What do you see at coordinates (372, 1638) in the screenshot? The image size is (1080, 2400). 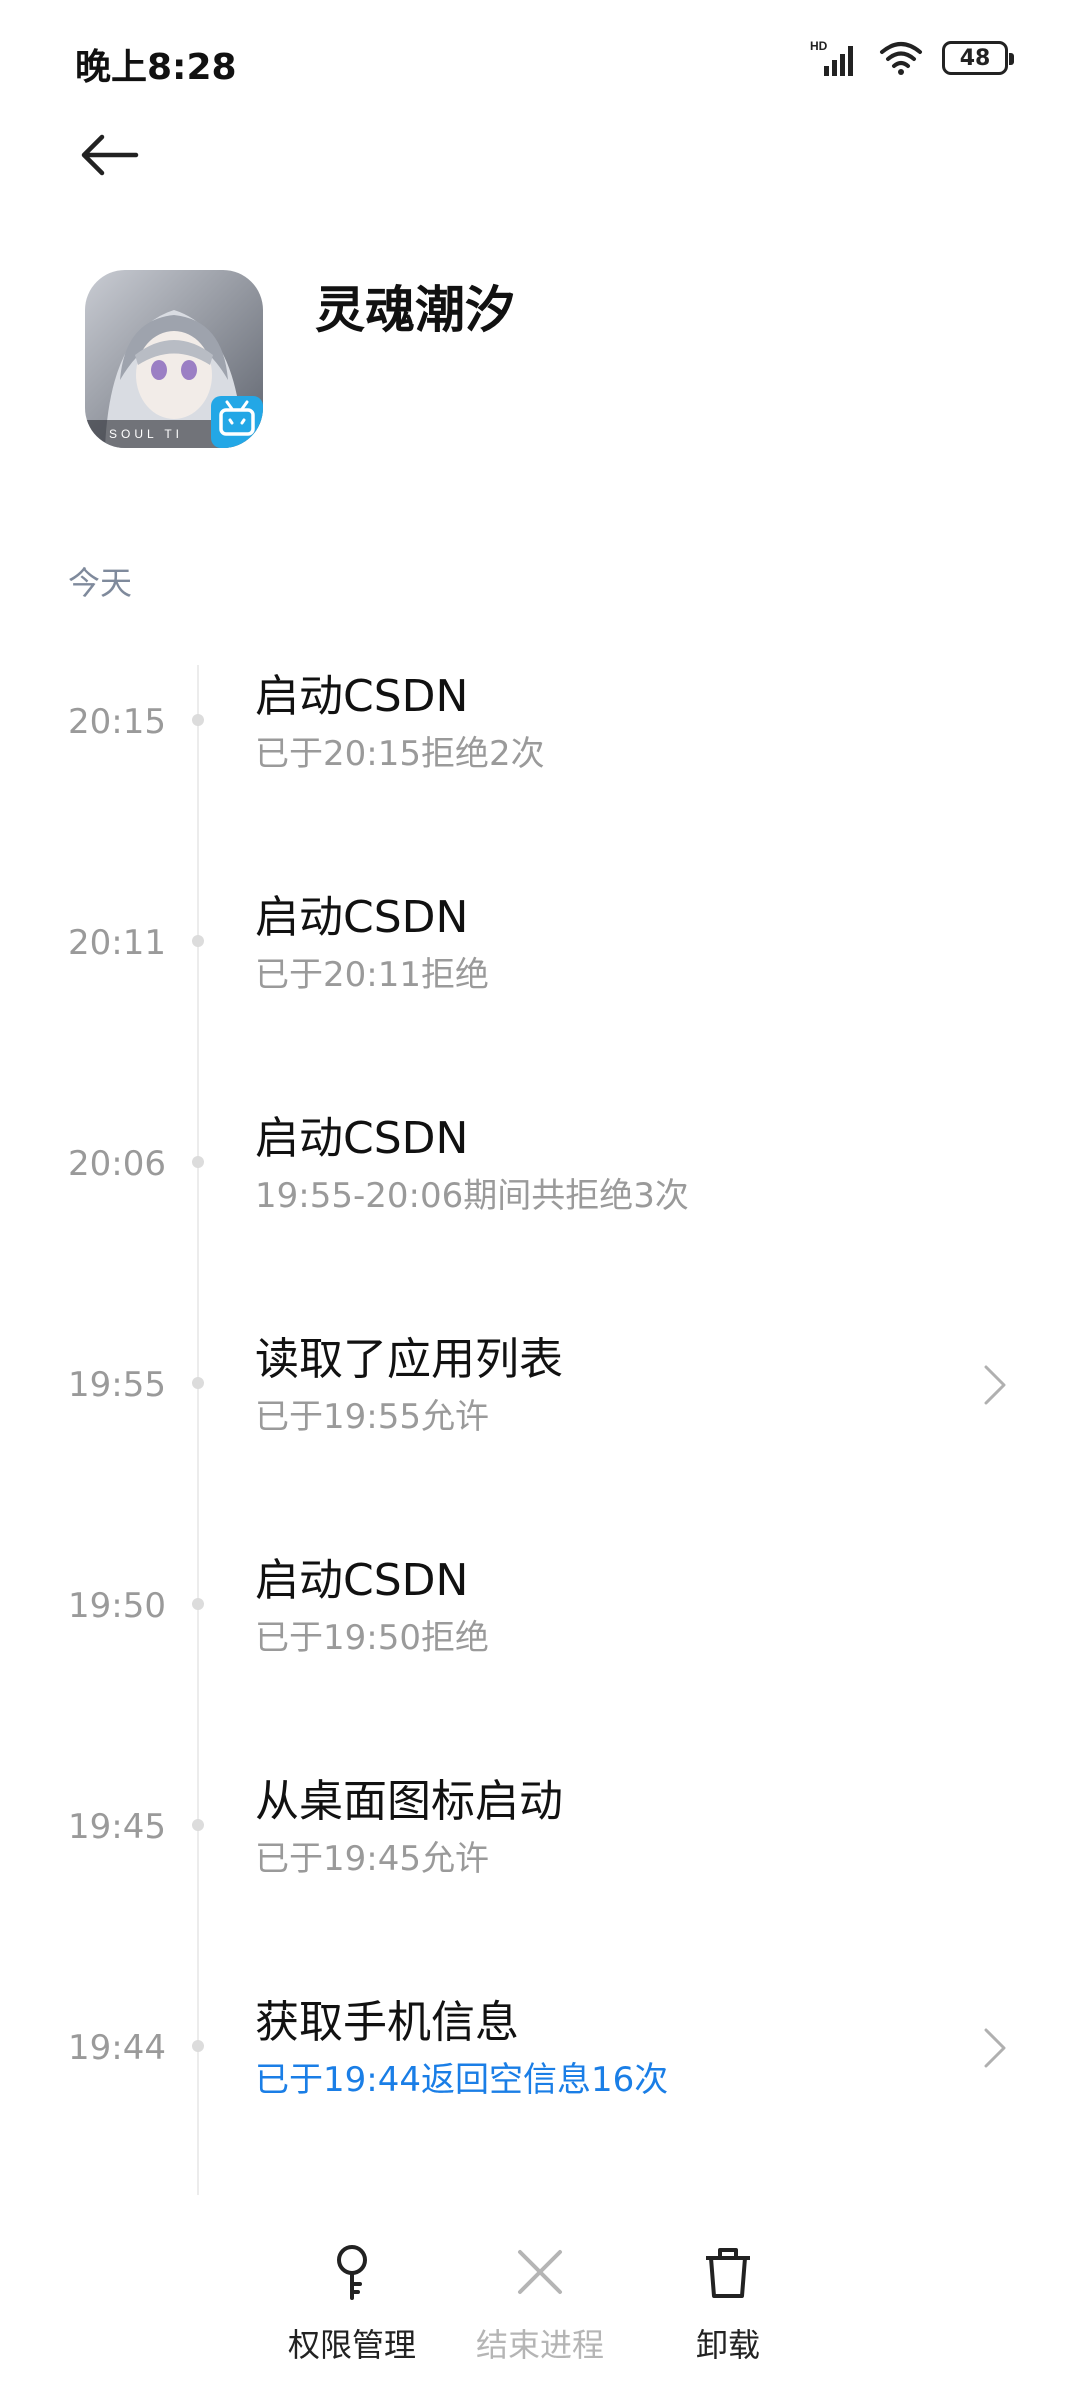 I see `timeline-subtitle: 已于19:50拒绝` at bounding box center [372, 1638].